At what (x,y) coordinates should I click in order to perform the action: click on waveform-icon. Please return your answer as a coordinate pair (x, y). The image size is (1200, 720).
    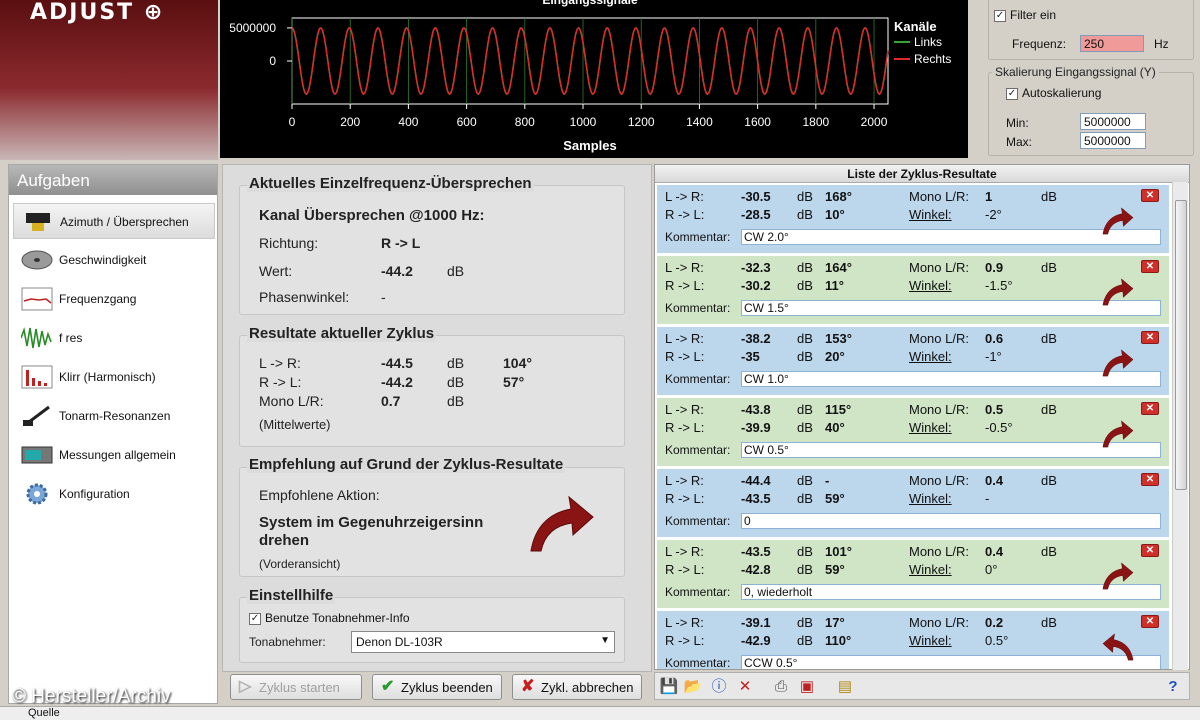
    Looking at the image, I should click on (36, 338).